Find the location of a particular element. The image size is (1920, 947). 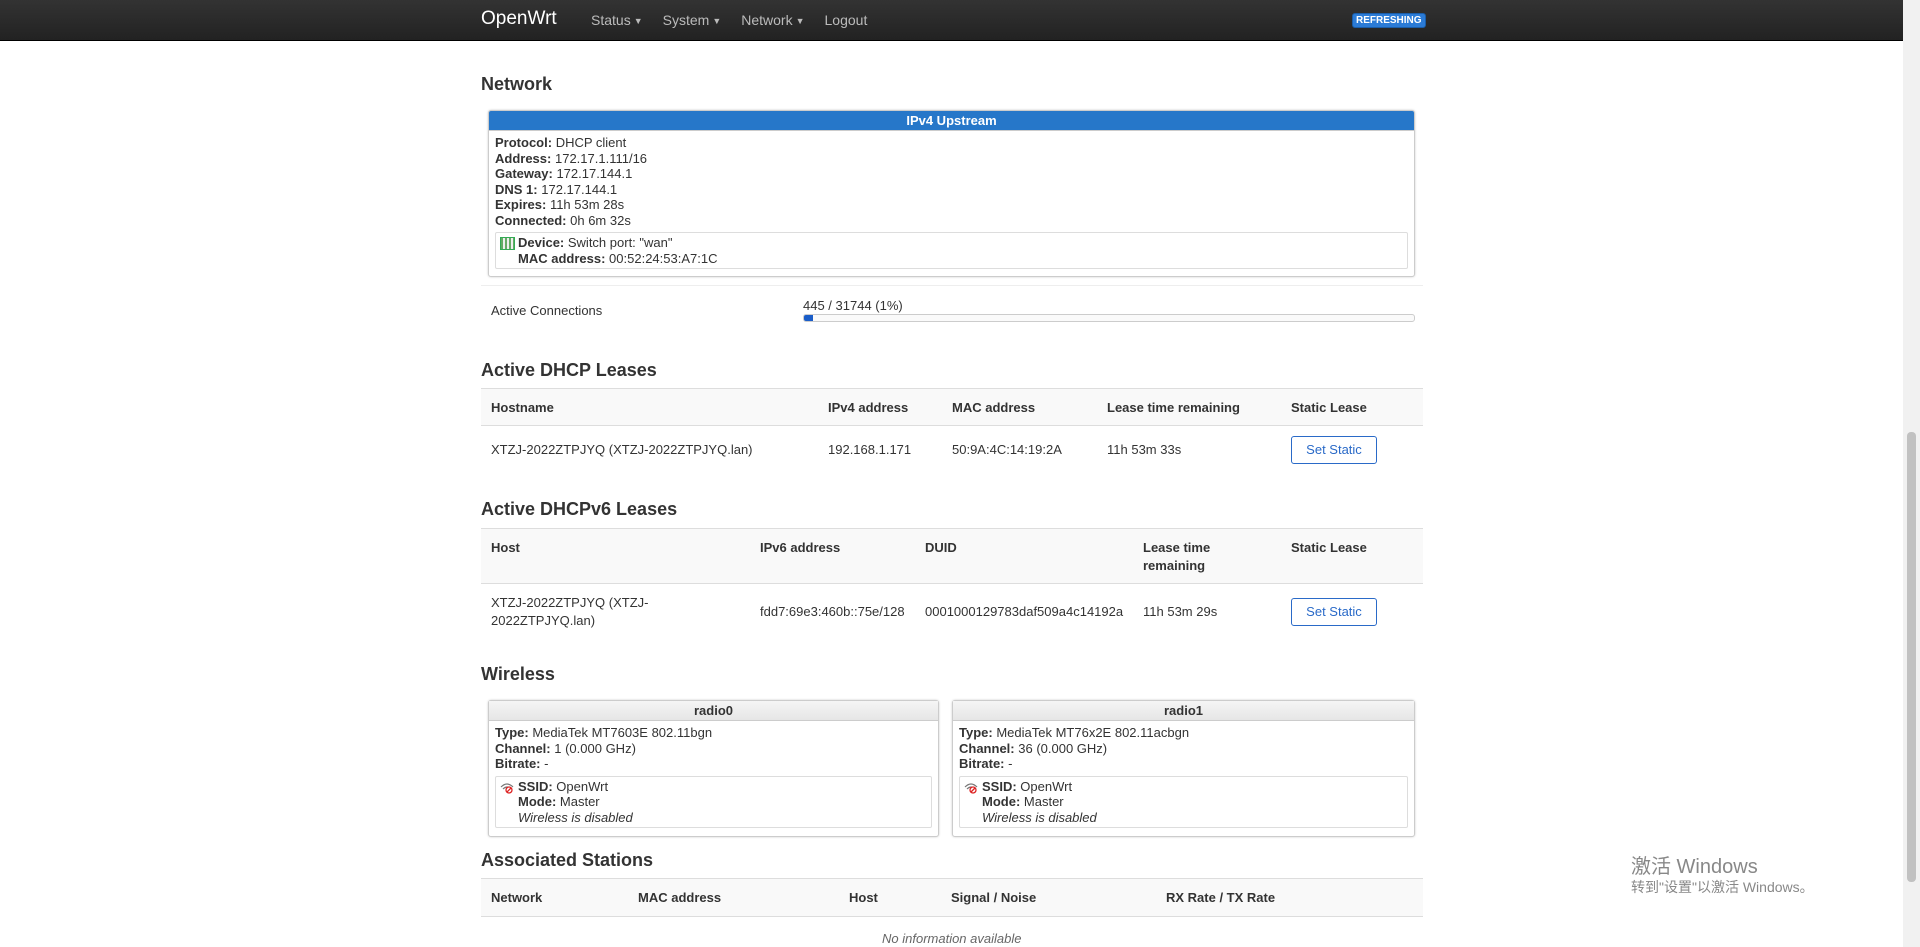

lease6-duid: 0001000129783daf509a4c14192a is located at coordinates (1024, 611).